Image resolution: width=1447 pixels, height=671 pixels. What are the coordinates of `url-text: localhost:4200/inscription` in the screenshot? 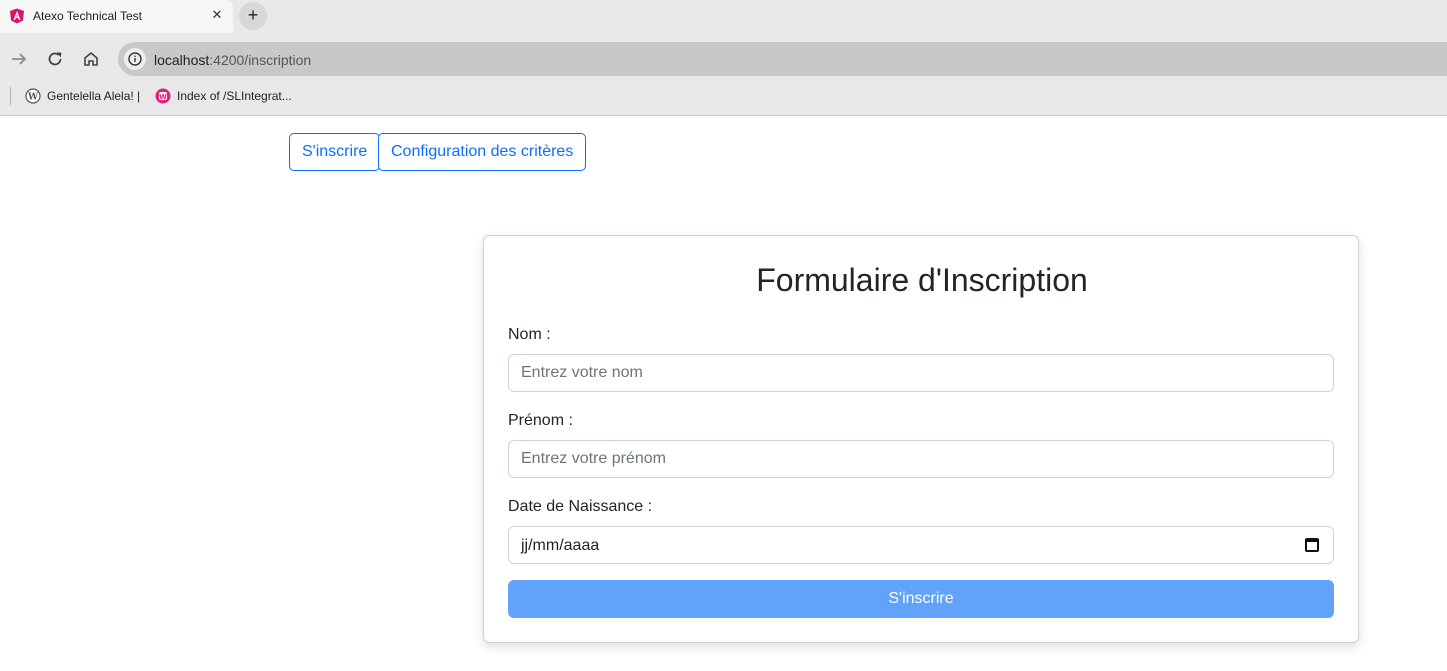 It's located at (232, 60).